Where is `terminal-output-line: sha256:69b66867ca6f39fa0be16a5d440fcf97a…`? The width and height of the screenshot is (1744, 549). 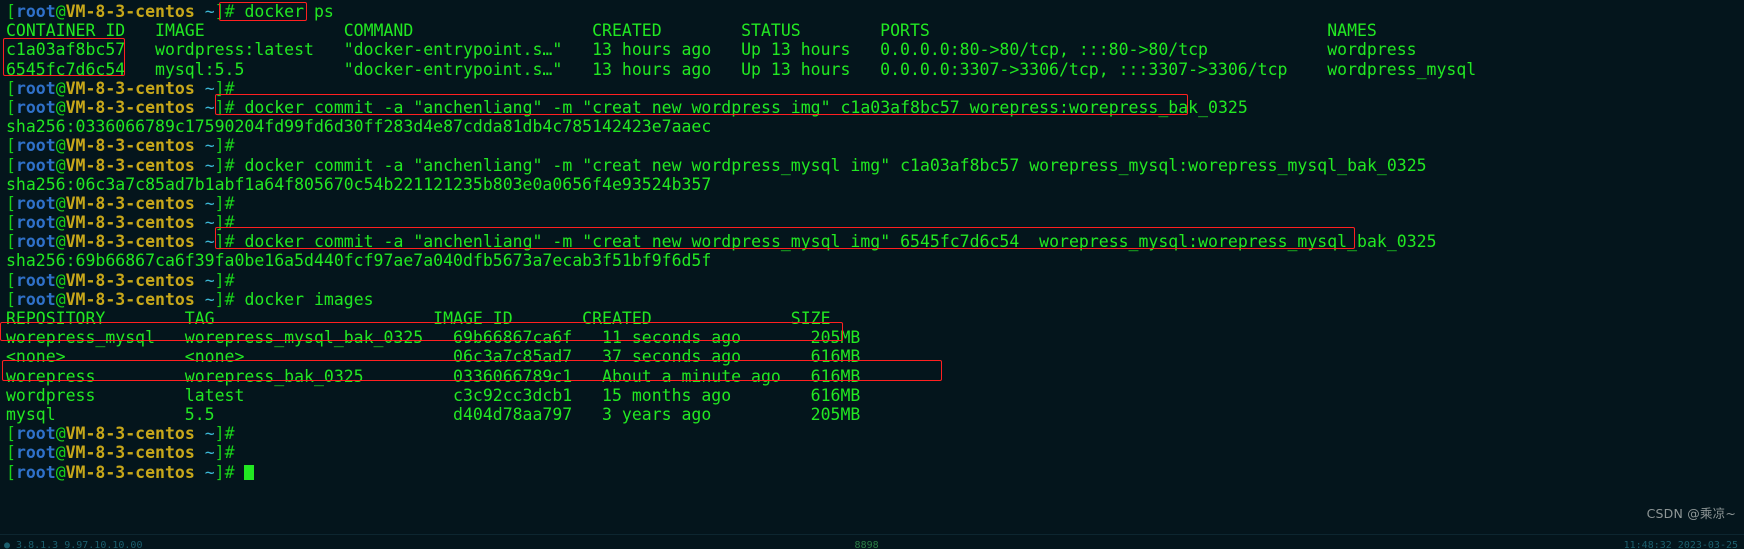 terminal-output-line: sha256:69b66867ca6f39fa0be16a5d440fcf97a… is located at coordinates (875, 260).